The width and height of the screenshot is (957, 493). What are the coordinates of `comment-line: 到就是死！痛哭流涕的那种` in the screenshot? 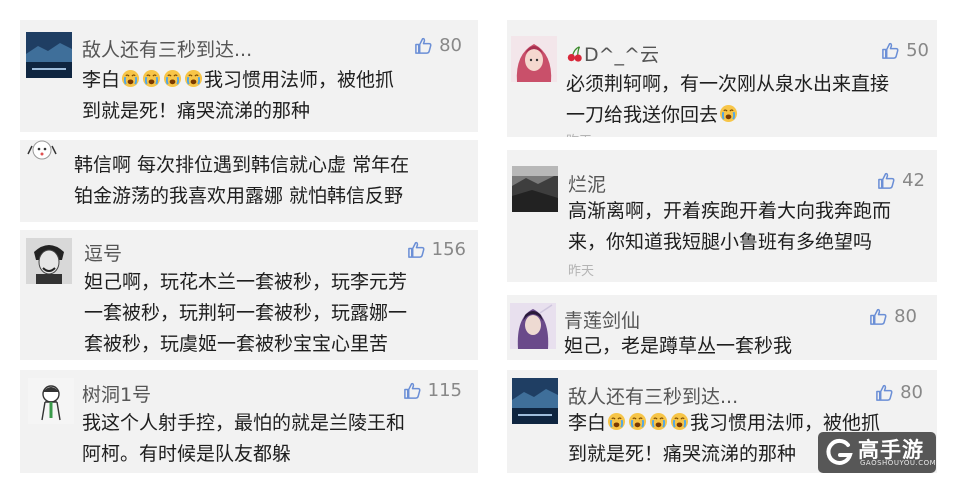 It's located at (196, 111).